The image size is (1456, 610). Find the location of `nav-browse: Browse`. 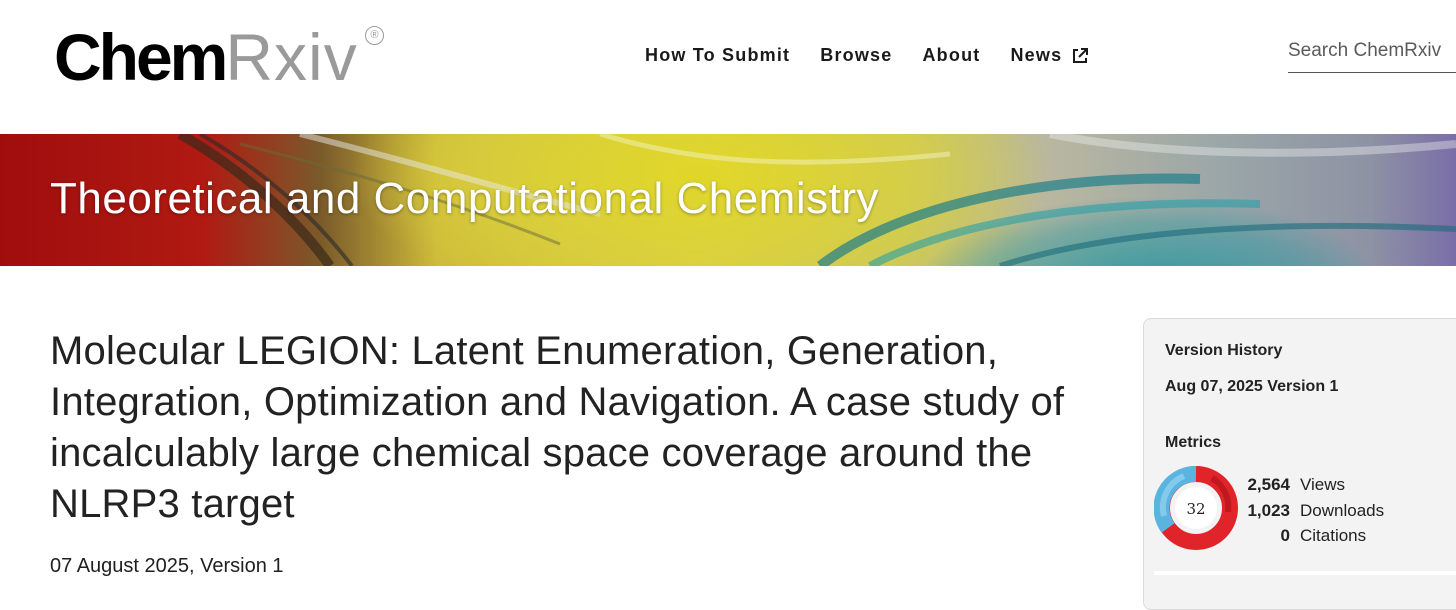

nav-browse: Browse is located at coordinates (856, 55).